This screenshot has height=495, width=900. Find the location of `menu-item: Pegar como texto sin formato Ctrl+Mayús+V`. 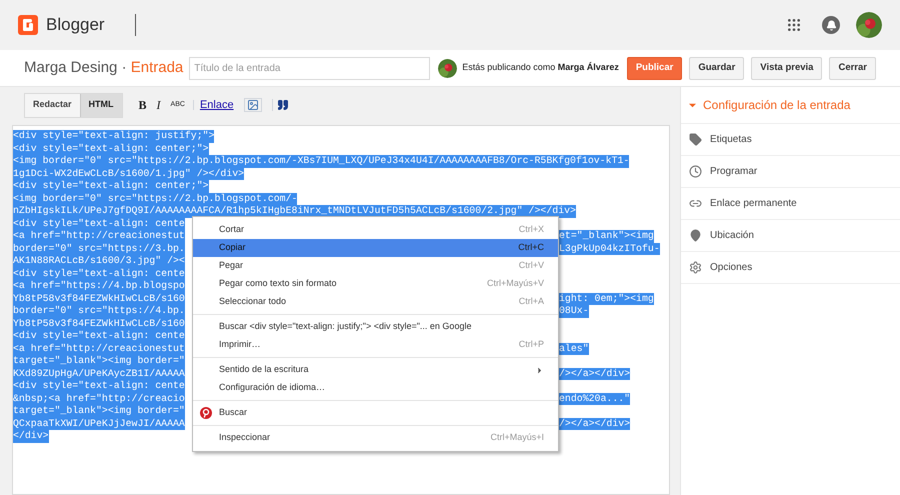

menu-item: Pegar como texto sin formato Ctrl+Mayús+V is located at coordinates (375, 284).